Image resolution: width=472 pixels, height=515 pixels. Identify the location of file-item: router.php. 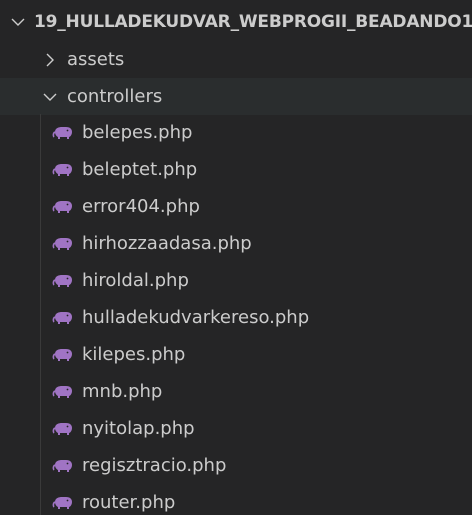
(236, 499).